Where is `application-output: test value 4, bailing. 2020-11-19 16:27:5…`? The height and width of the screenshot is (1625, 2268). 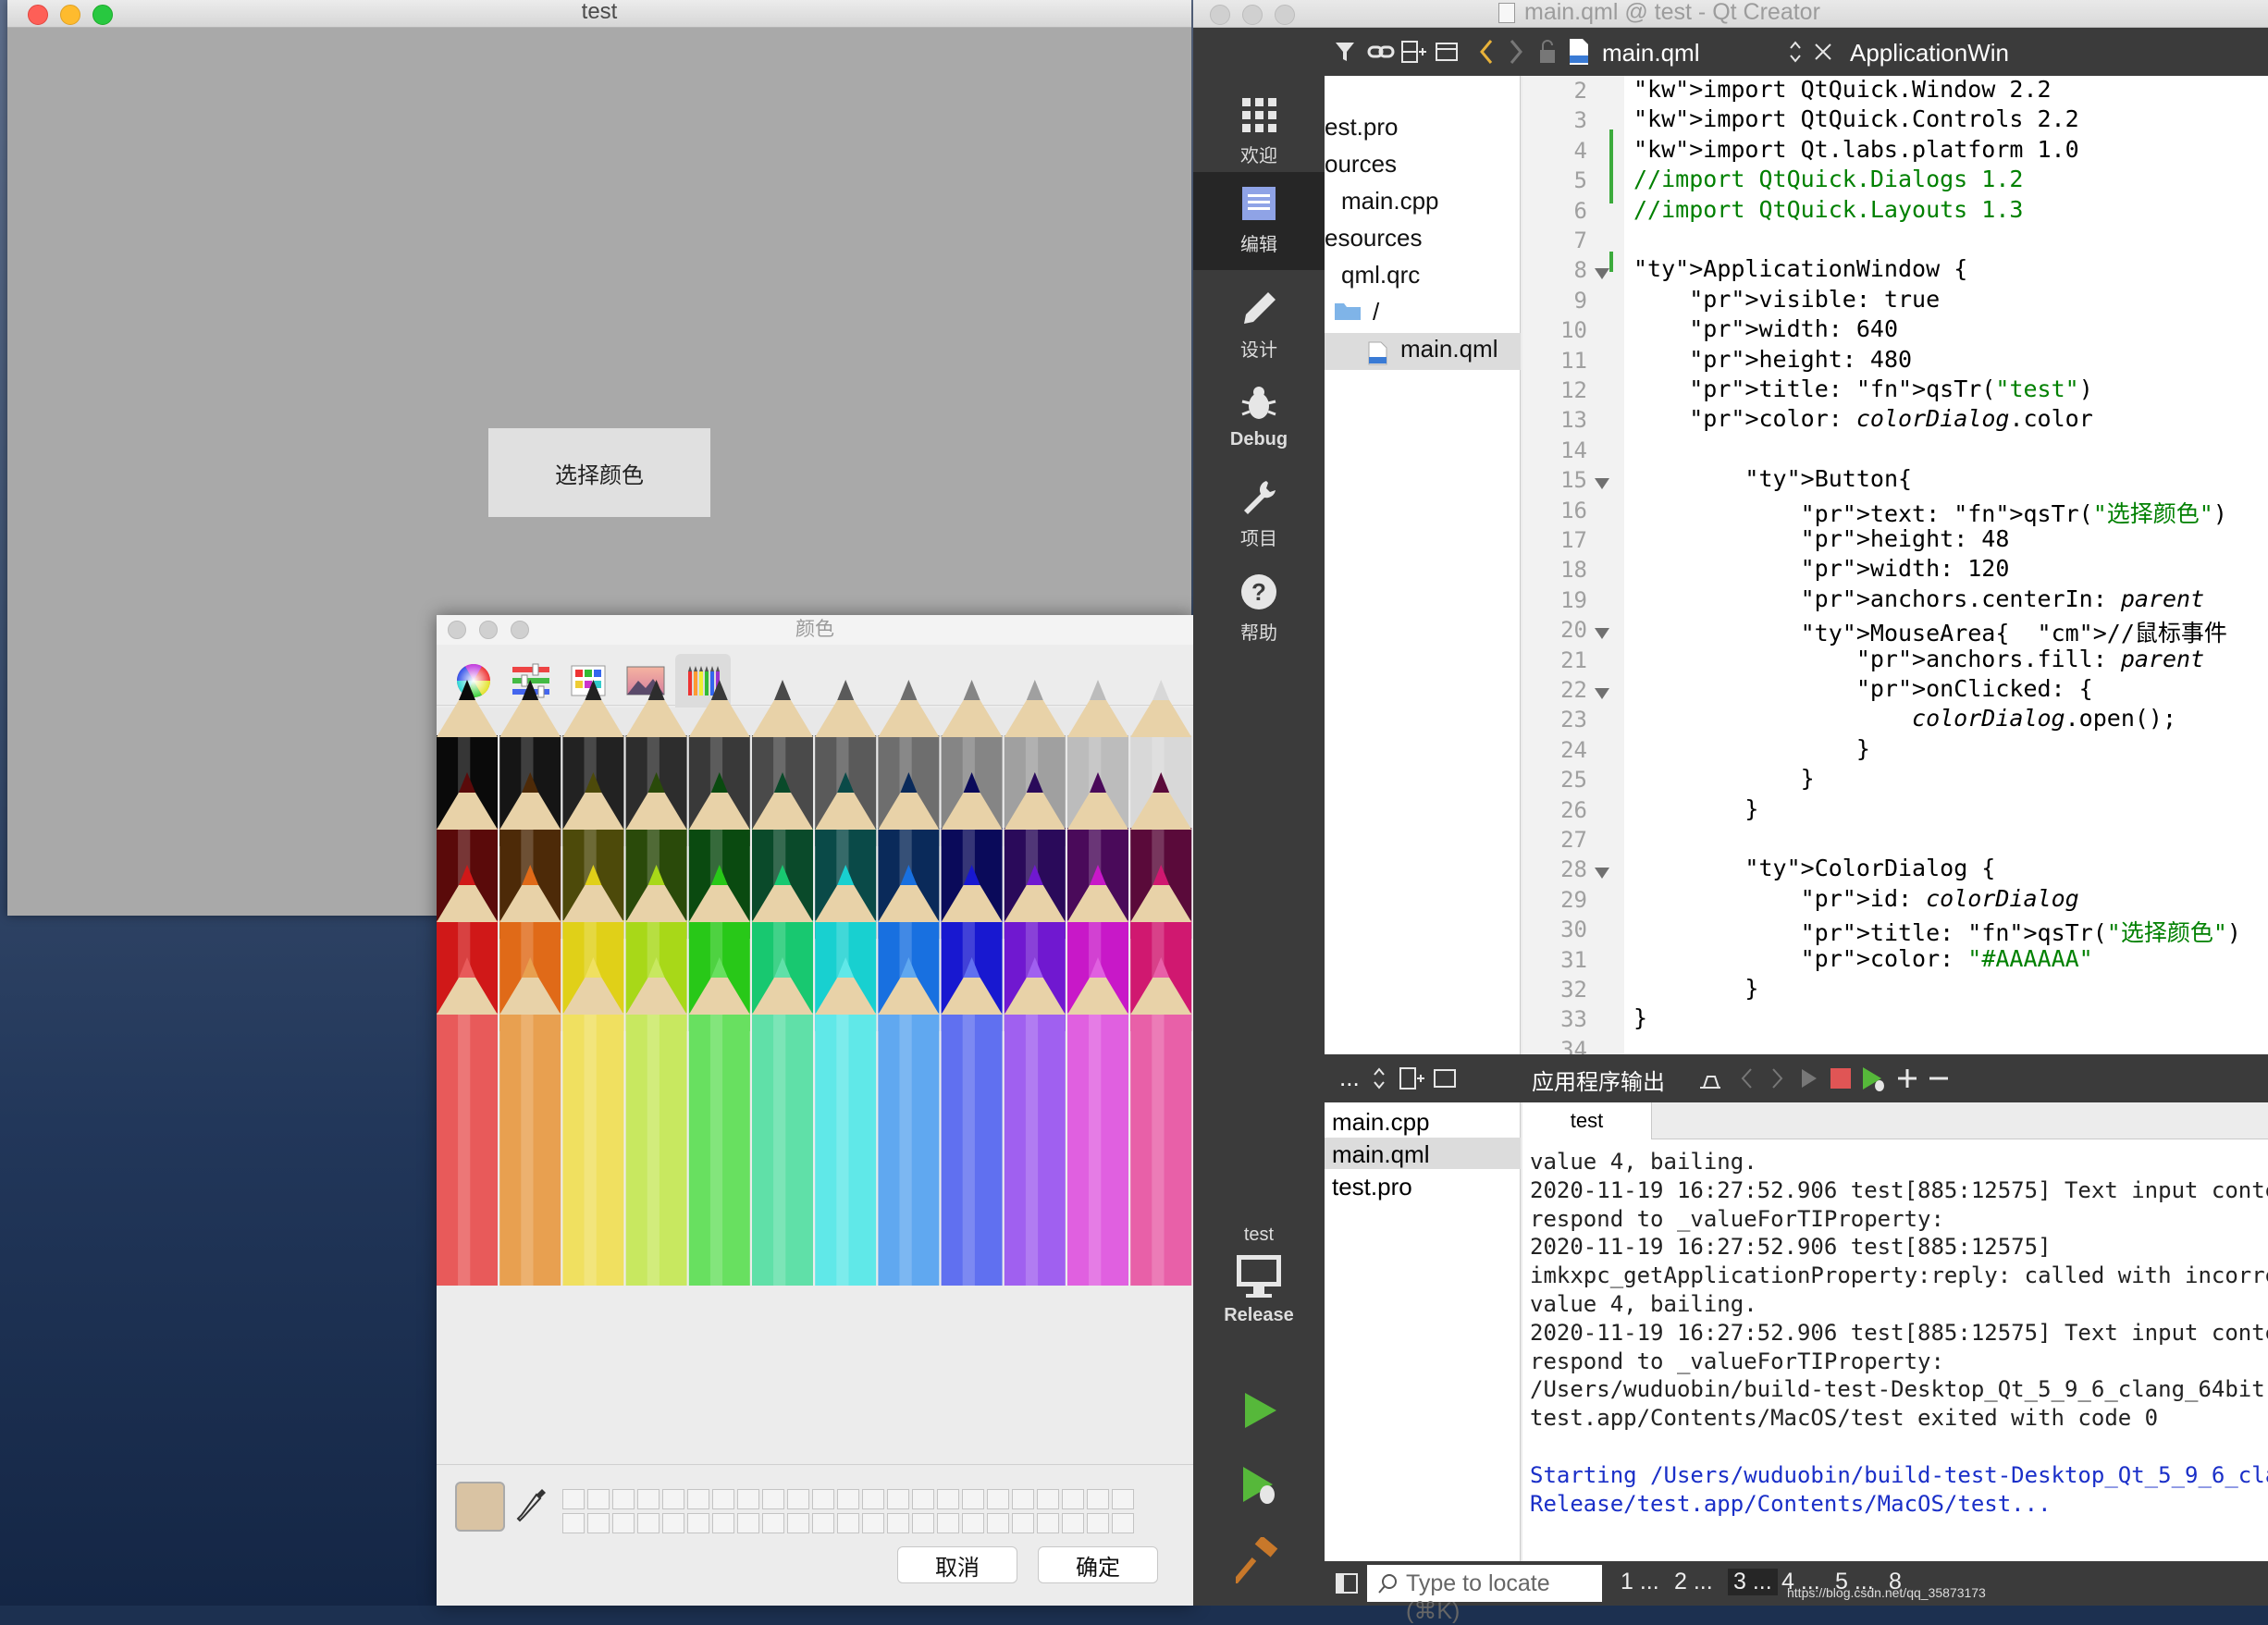 application-output: test value 4, bailing. 2020-11-19 16:27:5… is located at coordinates (1895, 1331).